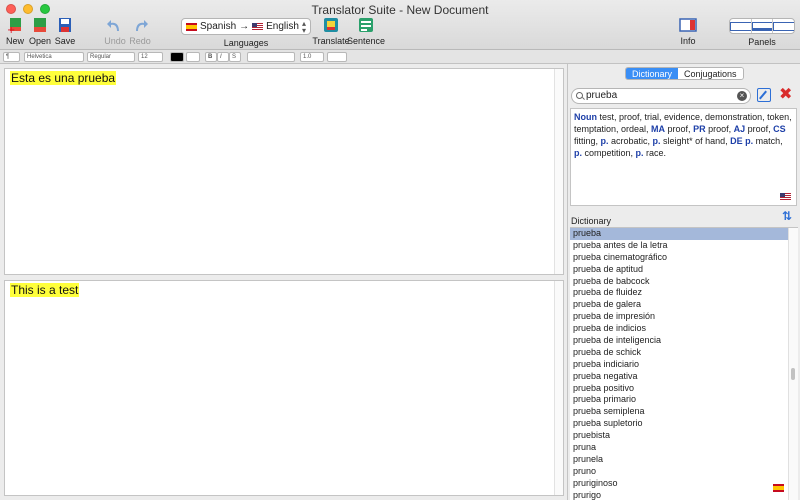  I want to click on list-item: prueba antes de la letra, so click(684, 246).